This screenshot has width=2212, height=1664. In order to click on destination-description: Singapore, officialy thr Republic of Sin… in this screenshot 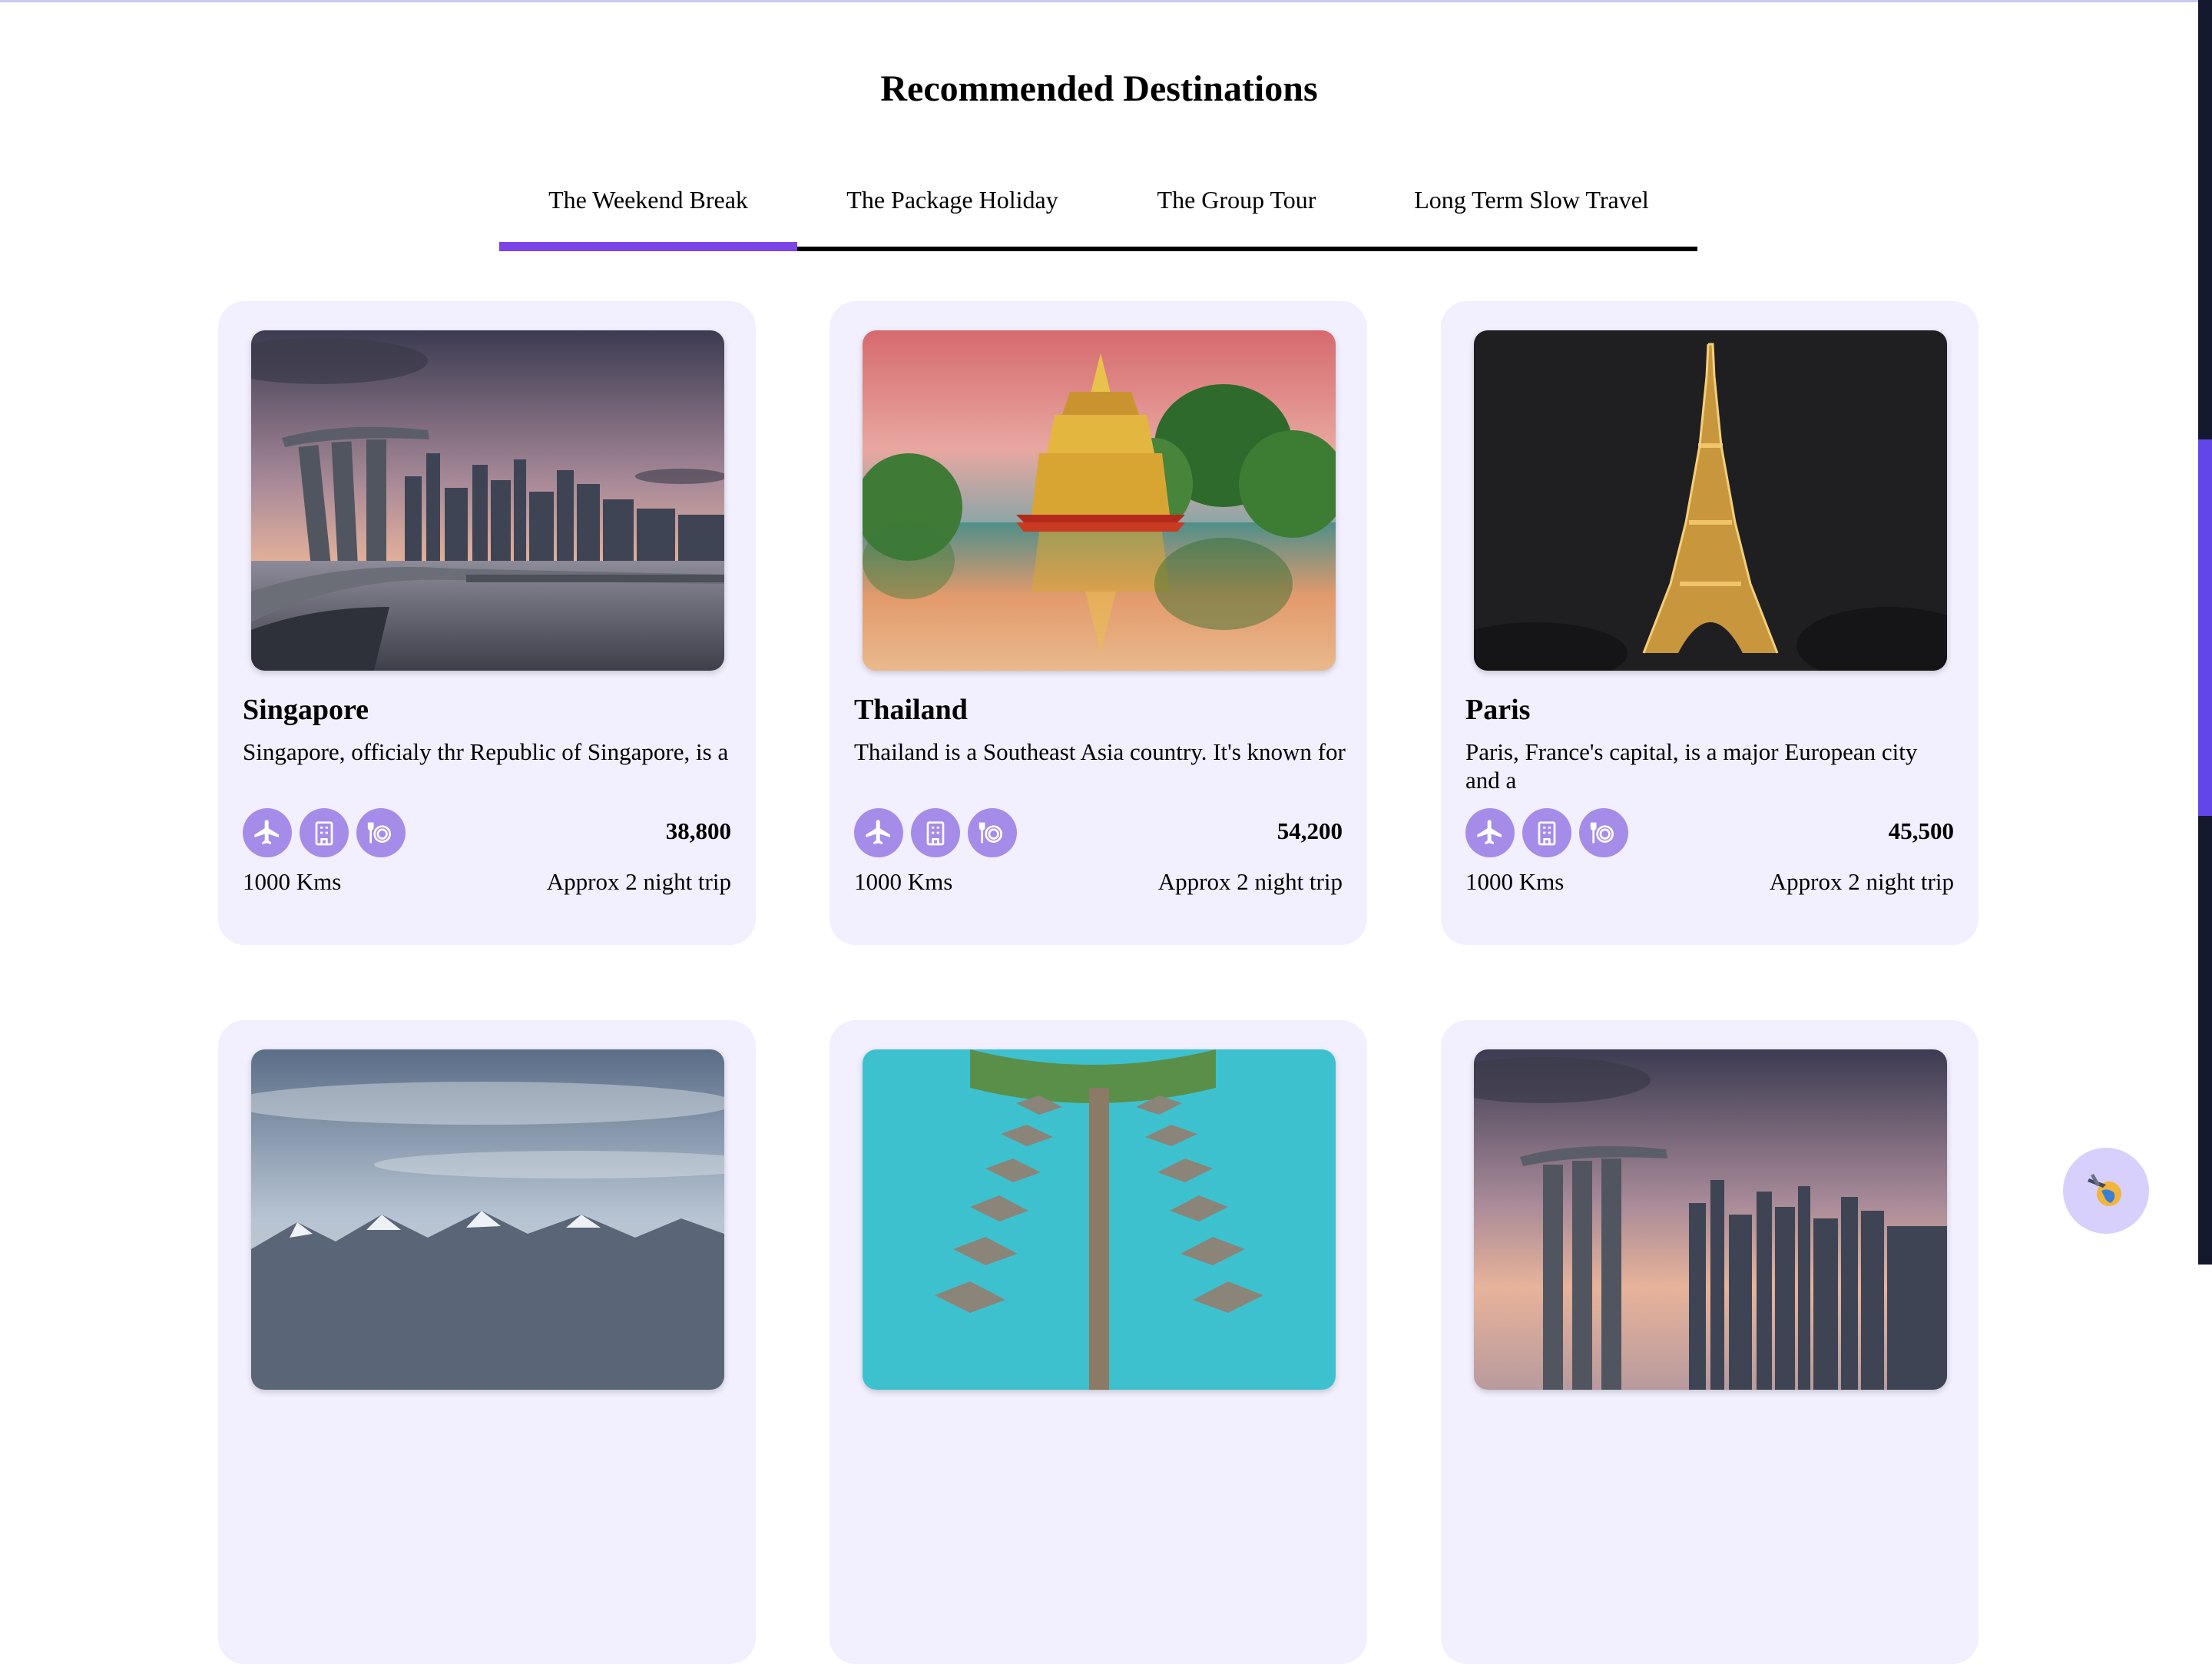, I will do `click(486, 751)`.